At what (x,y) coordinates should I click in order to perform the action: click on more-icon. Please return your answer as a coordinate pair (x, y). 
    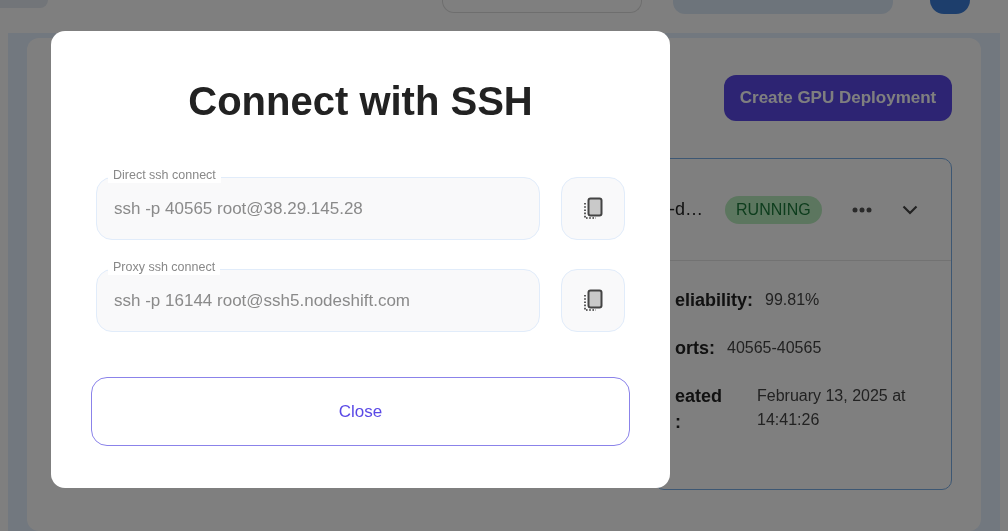
    Looking at the image, I should click on (861, 209).